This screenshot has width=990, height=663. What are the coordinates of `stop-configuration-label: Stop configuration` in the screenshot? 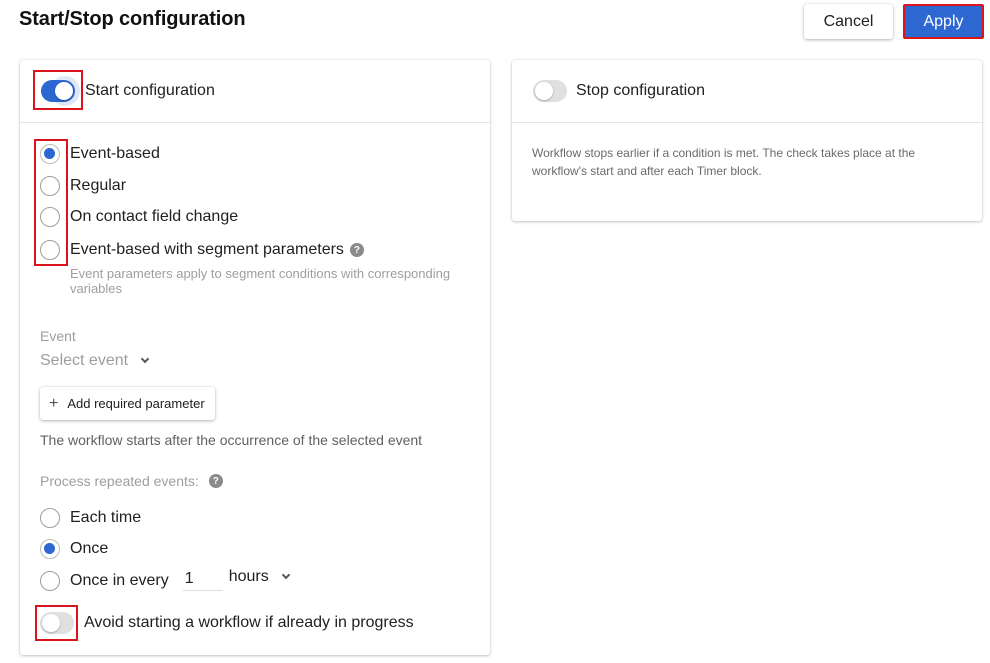 It's located at (640, 90).